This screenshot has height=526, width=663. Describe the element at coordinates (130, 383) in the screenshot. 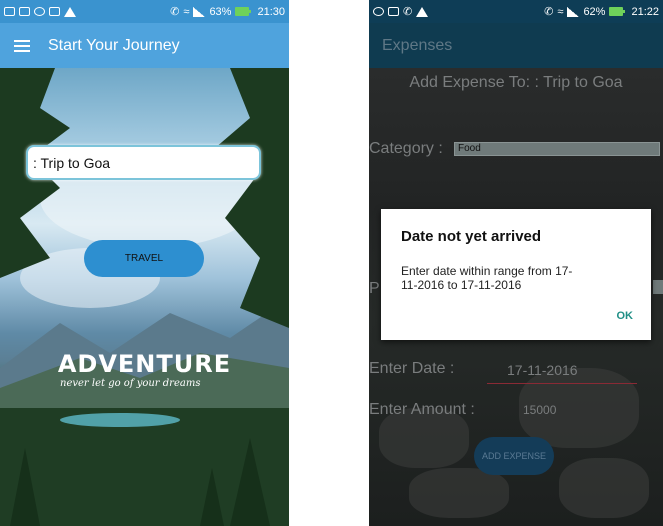

I see `adventure-subtitle: never let go of your dreams` at that location.